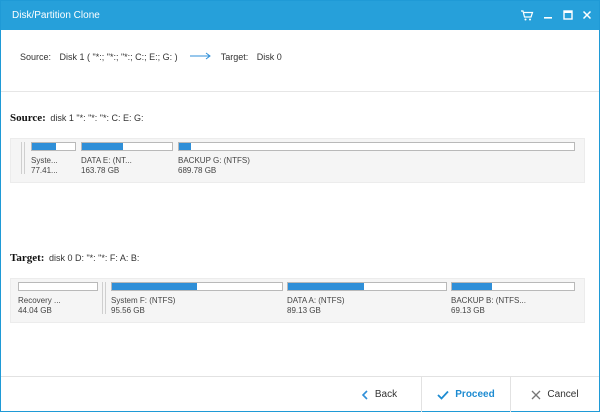  I want to click on arrow-right-icon, so click(201, 57).